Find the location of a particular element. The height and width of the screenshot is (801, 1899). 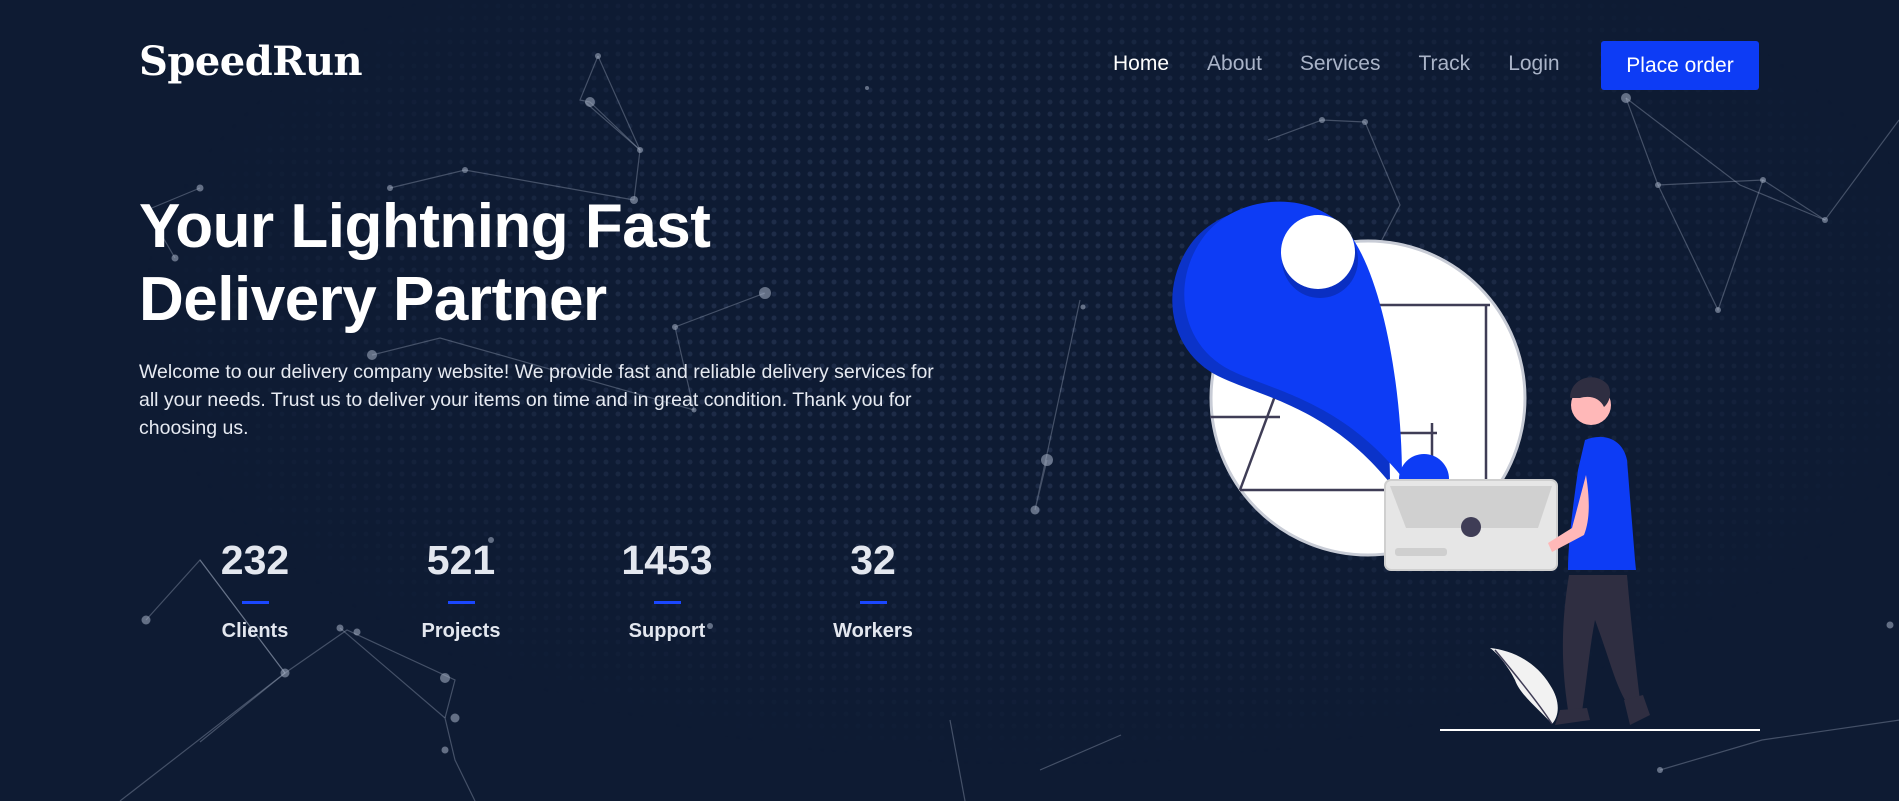

main-nav: Home About Services Track Login is located at coordinates (1355, 64).